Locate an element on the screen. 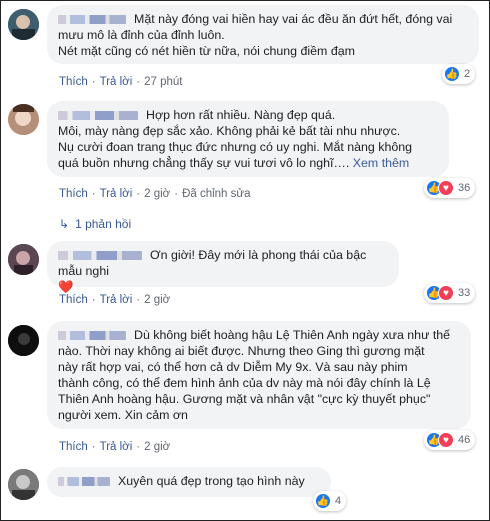  reaction-count: 2 is located at coordinates (467, 74).